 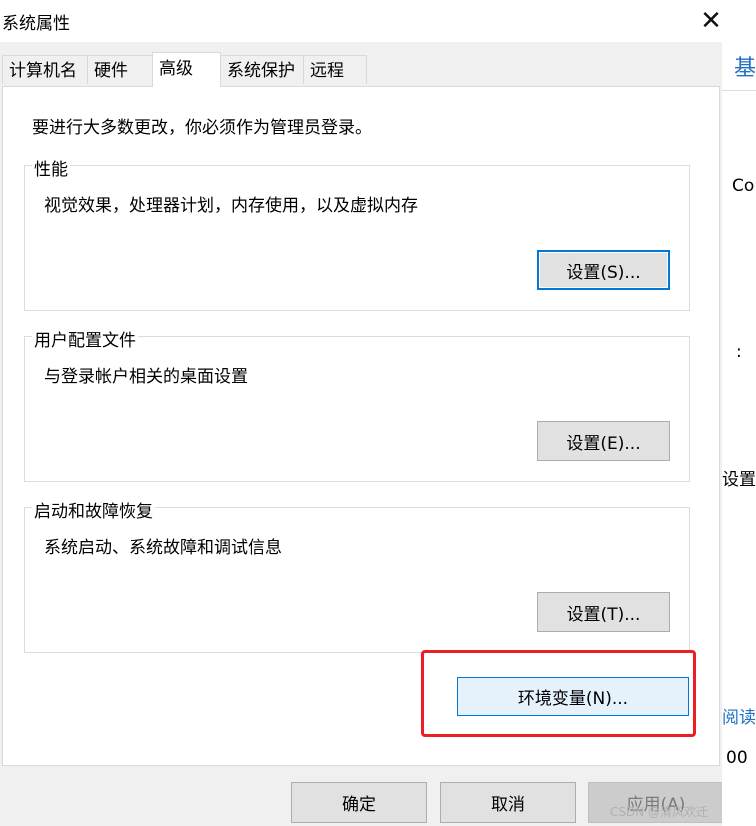 What do you see at coordinates (361, 21) in the screenshot?
I see `title-bar: 系统属性 ✕` at bounding box center [361, 21].